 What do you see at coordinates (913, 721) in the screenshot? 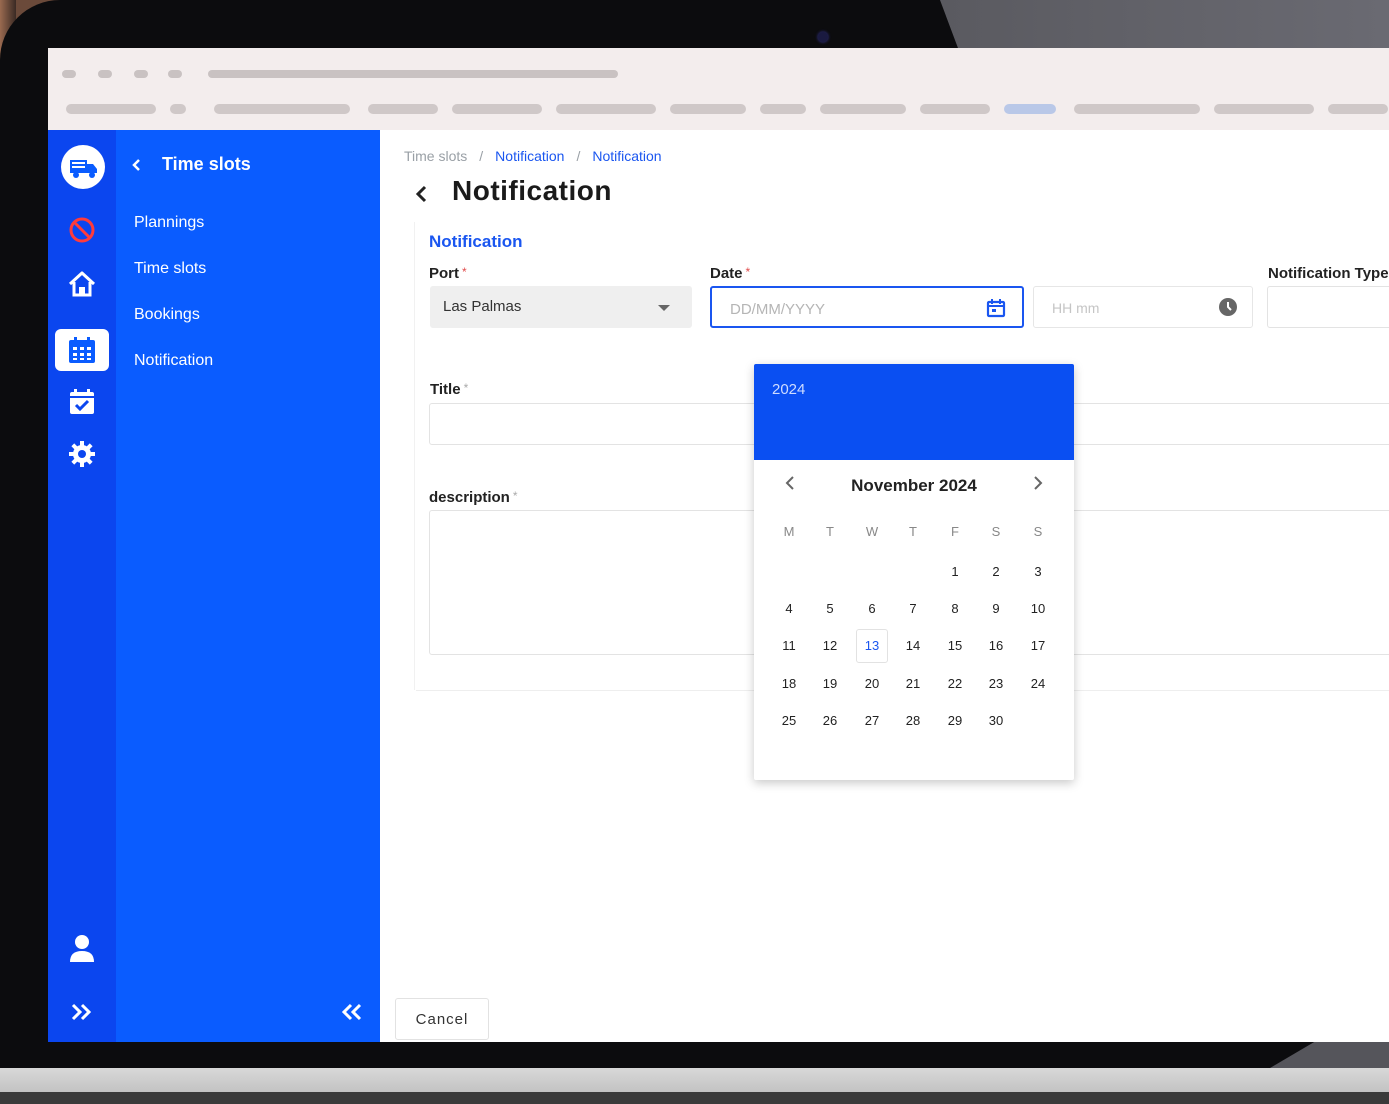
I see `day-cell: 28` at bounding box center [913, 721].